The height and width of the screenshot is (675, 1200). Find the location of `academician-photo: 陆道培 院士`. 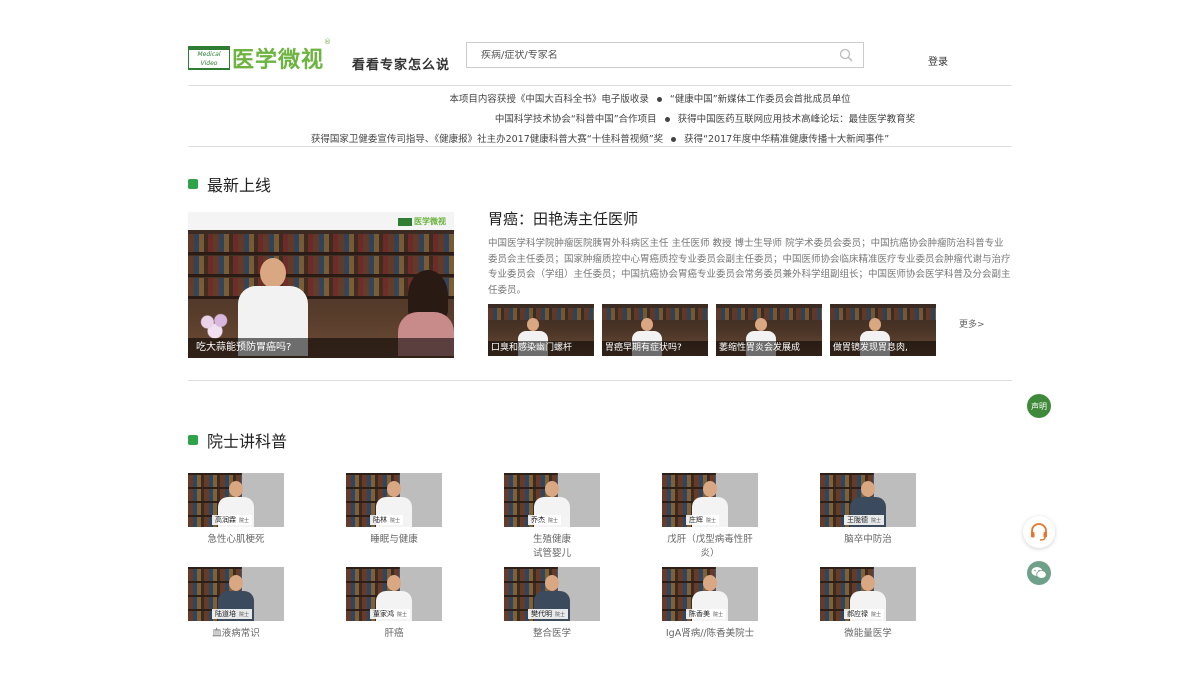

academician-photo: 陆道培 院士 is located at coordinates (236, 594).